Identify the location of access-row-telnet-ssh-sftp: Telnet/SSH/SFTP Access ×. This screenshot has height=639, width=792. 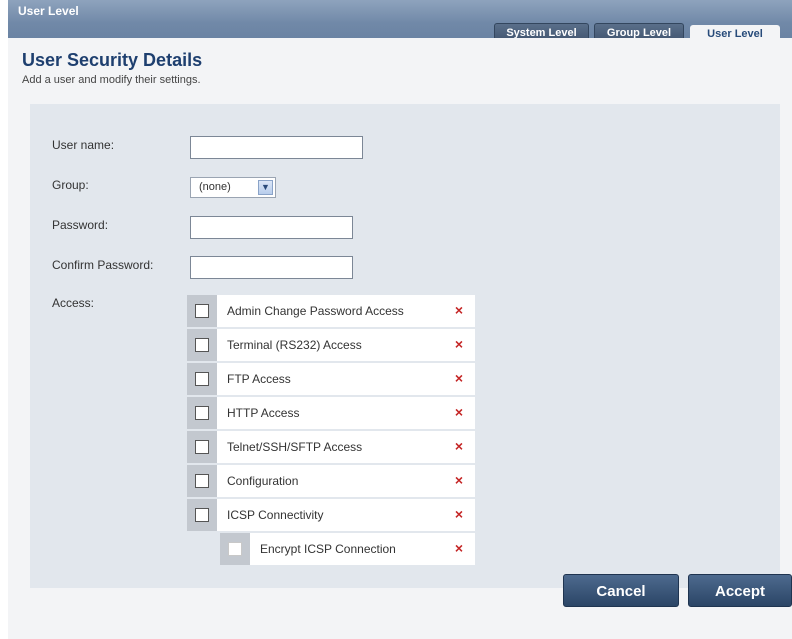
(331, 447).